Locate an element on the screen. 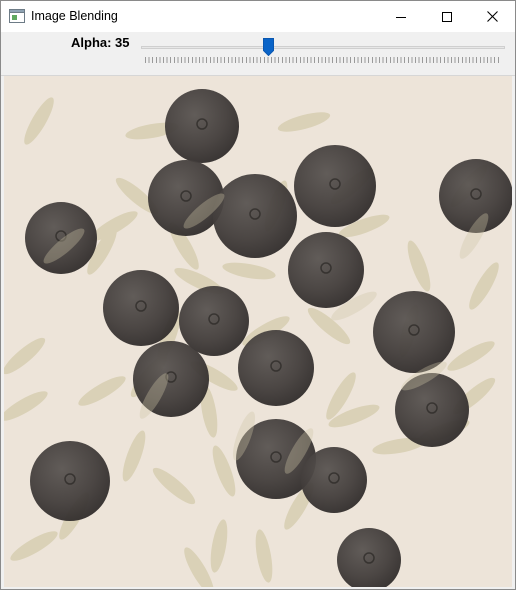 The height and width of the screenshot is (590, 516). minimize-button is located at coordinates (401, 16).